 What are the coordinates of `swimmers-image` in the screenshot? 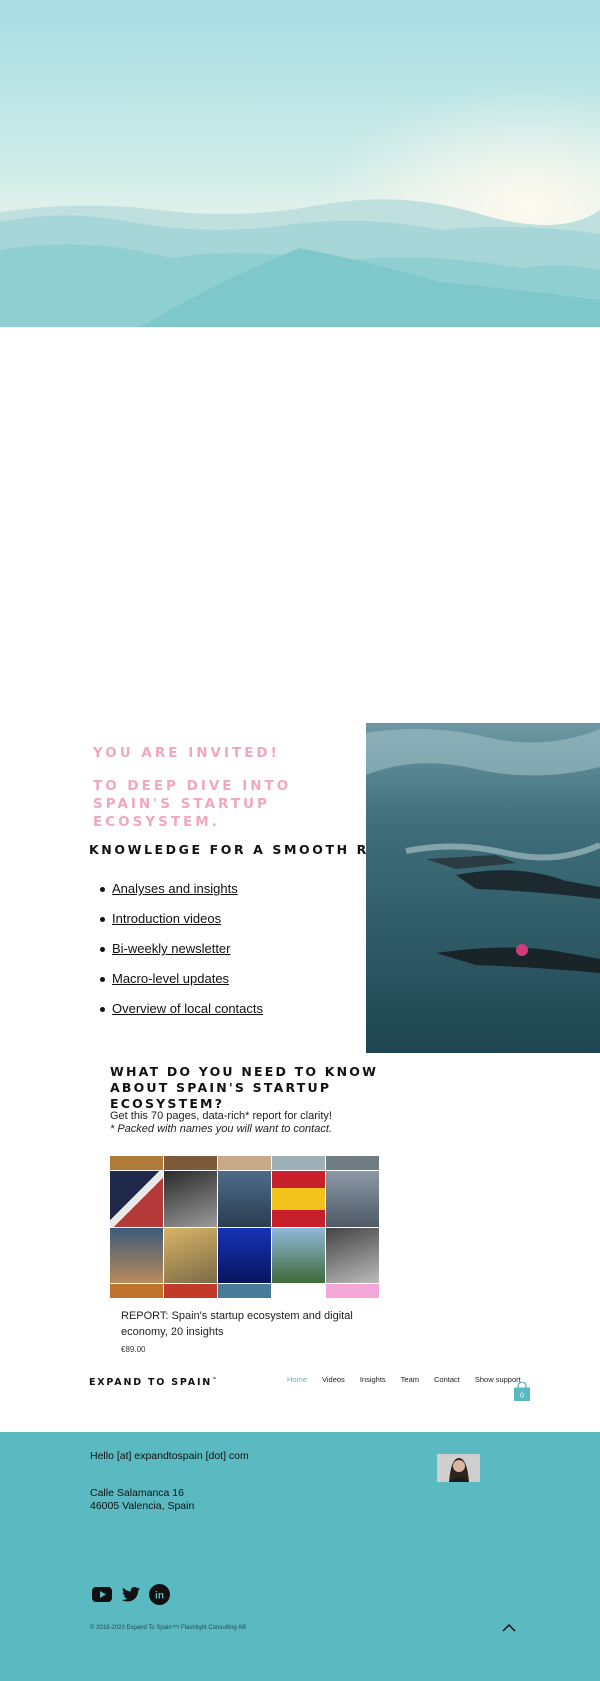 It's located at (483, 888).